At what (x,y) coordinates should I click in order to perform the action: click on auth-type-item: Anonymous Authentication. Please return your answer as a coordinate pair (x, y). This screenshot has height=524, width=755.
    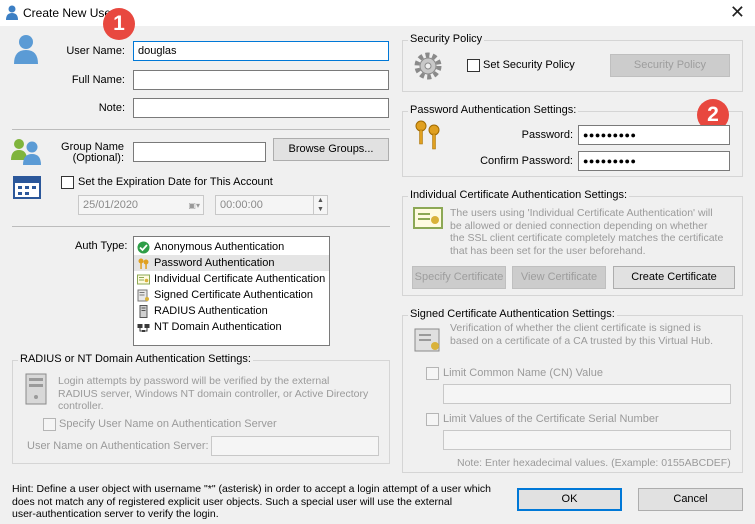
    Looking at the image, I should click on (231, 247).